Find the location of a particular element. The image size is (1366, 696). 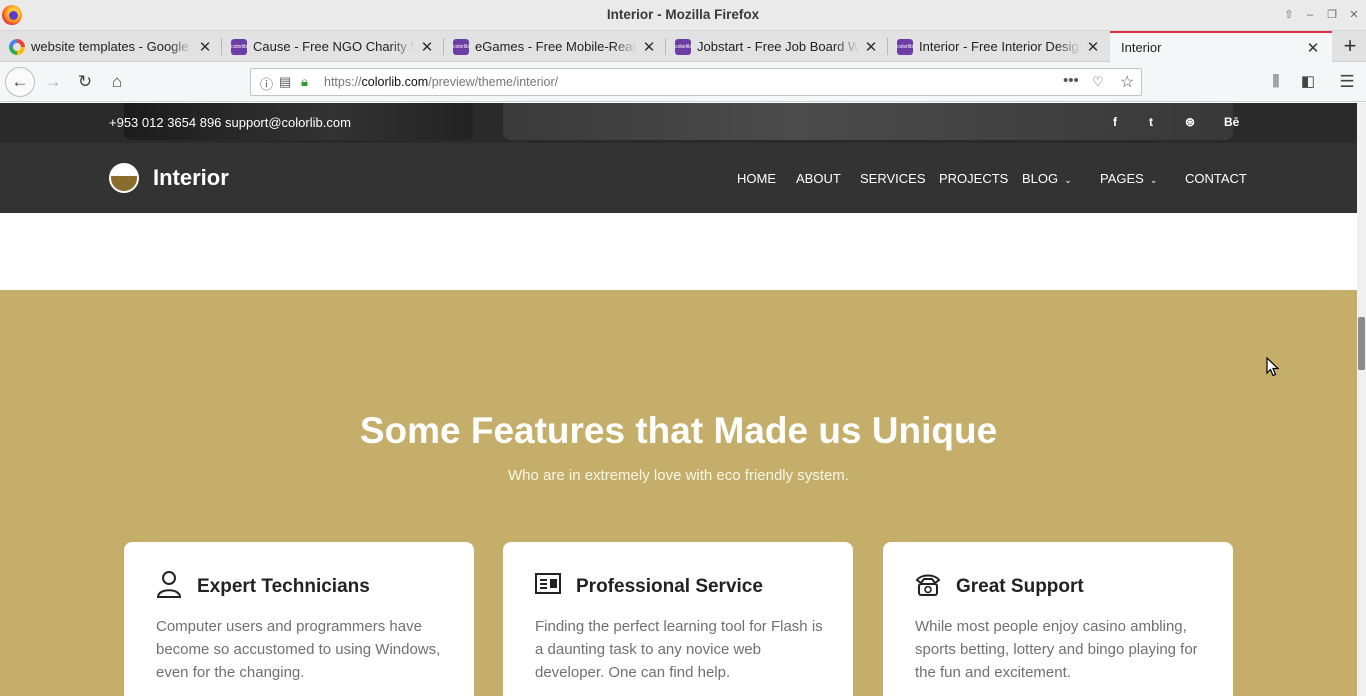

sidebar-icon: ◧ is located at coordinates (1308, 82).